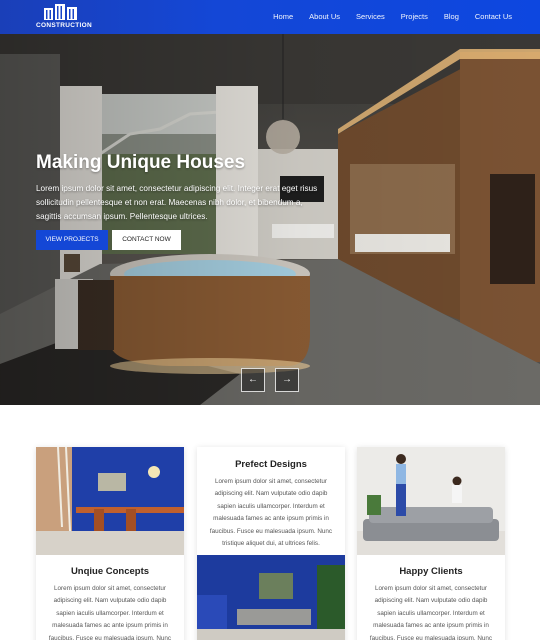 Image resolution: width=540 pixels, height=640 pixels. I want to click on card-title: Unqiue Concepts, so click(110, 571).